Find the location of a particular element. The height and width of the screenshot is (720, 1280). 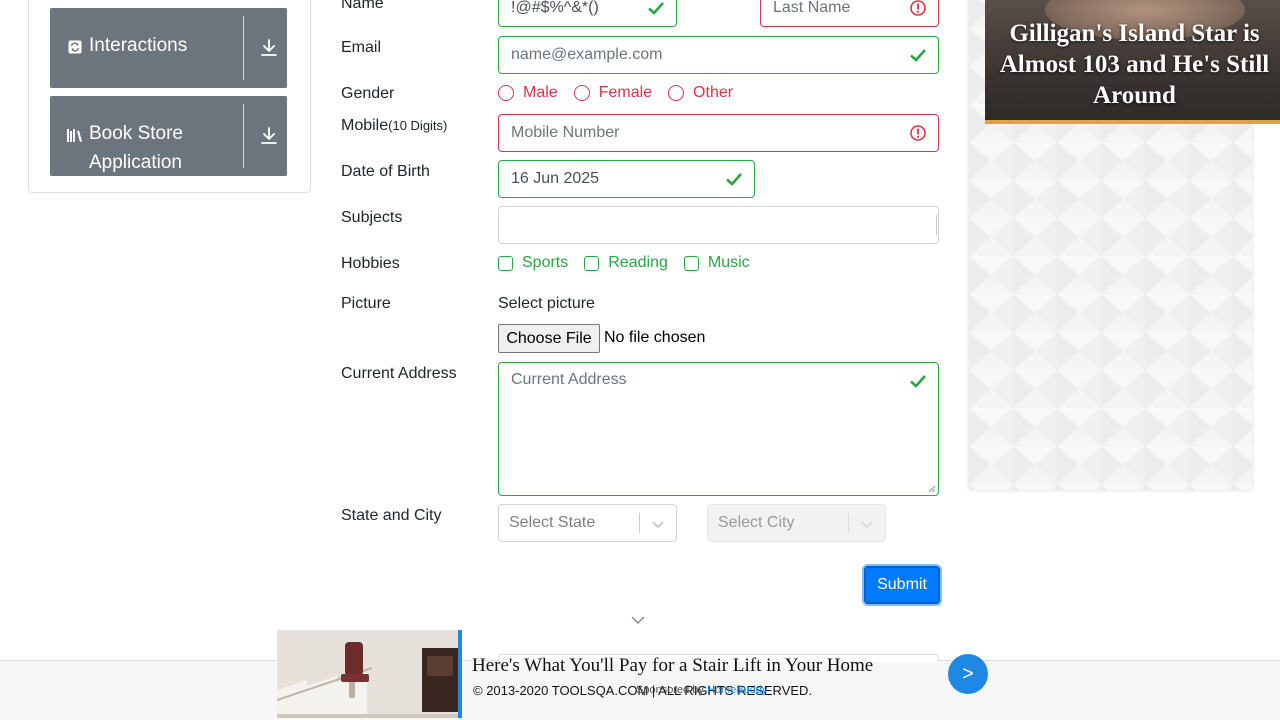

ad-stairlift-image is located at coordinates (367, 674).